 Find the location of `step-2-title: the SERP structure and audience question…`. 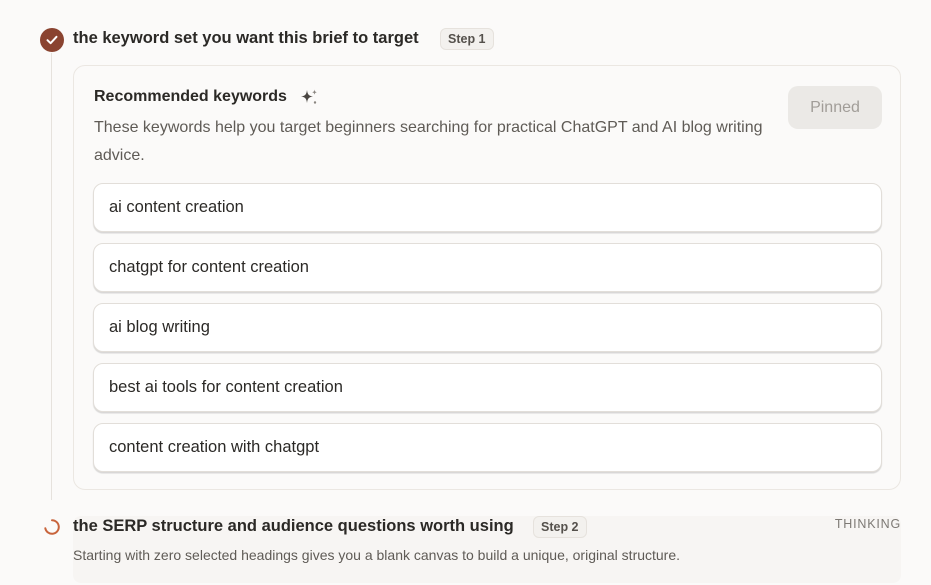

step-2-title: the SERP structure and audience question… is located at coordinates (293, 526).